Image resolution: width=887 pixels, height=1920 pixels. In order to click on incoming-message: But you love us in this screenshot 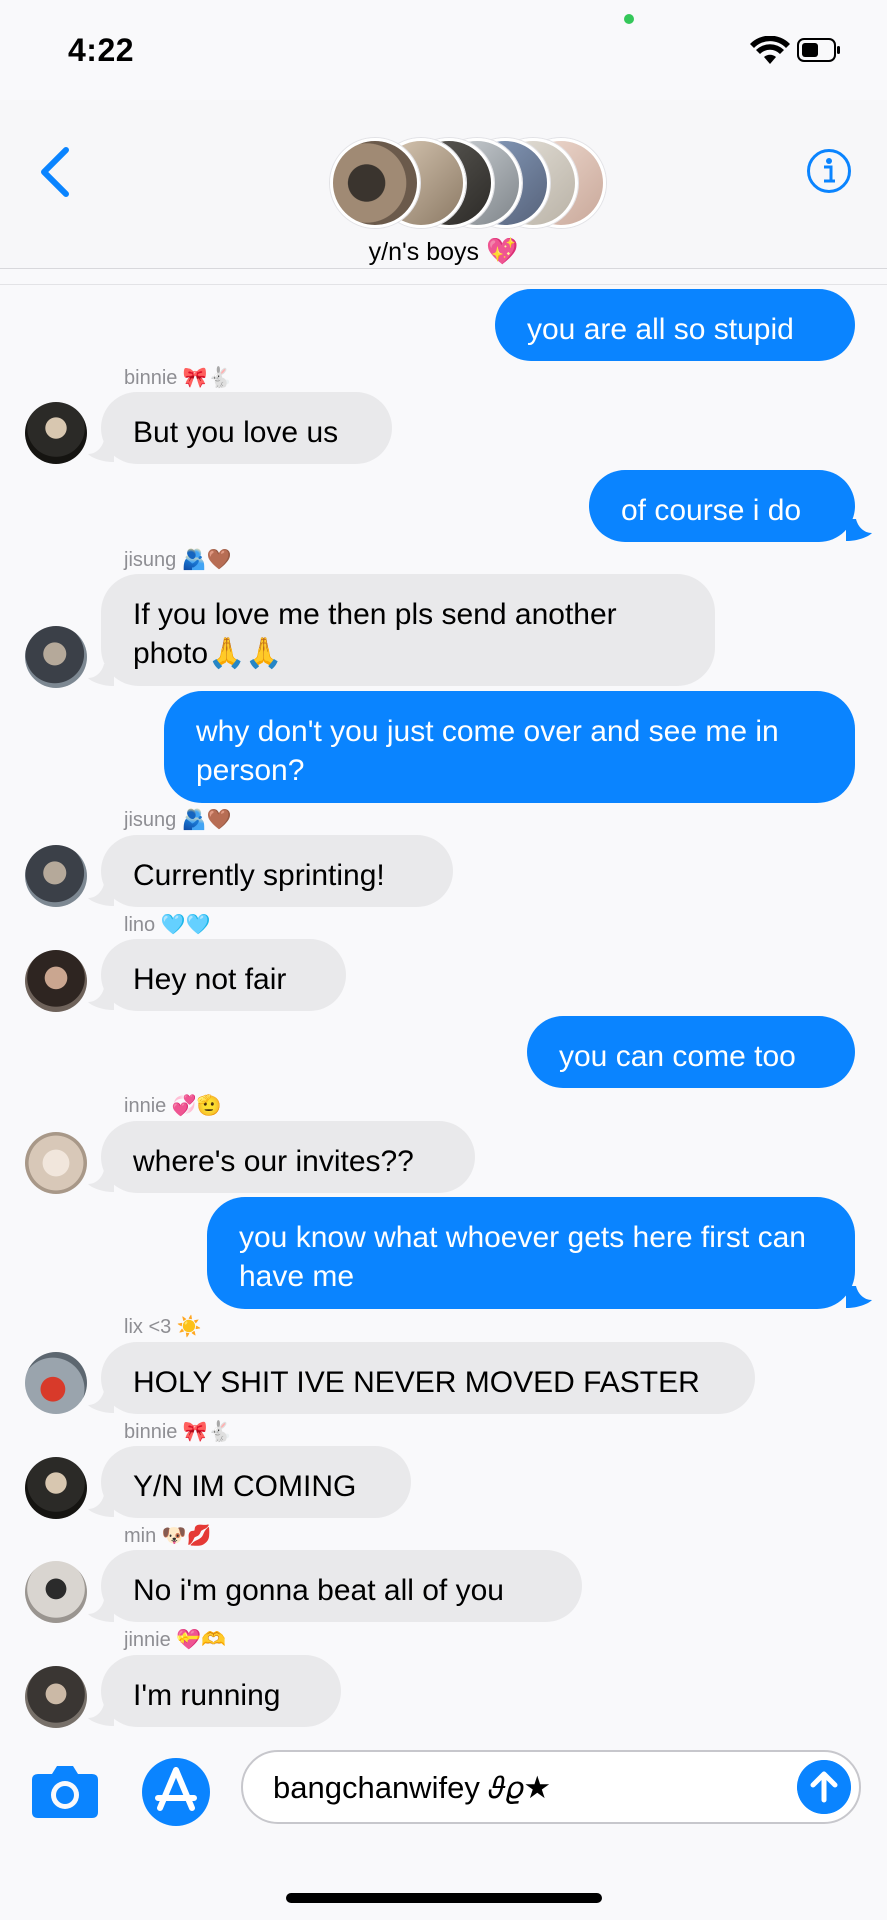, I will do `click(246, 428)`.